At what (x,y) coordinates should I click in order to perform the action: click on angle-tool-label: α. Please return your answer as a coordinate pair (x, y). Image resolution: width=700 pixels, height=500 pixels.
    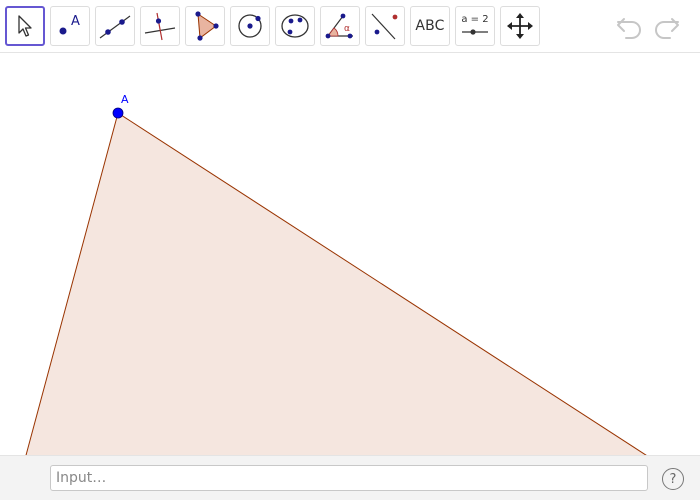
    Looking at the image, I should click on (347, 29).